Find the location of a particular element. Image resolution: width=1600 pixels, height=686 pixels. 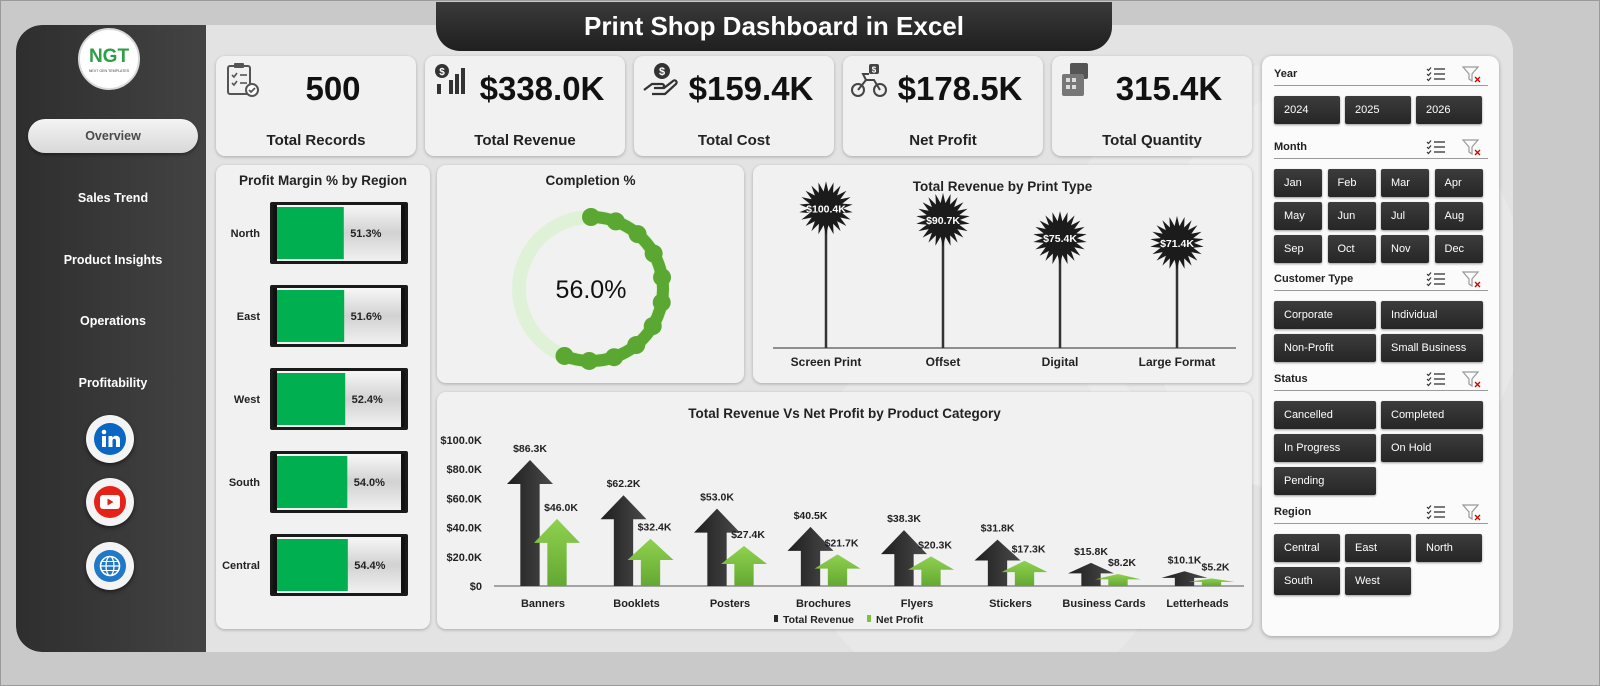

slicer-button: Oct is located at coordinates (1351, 249).